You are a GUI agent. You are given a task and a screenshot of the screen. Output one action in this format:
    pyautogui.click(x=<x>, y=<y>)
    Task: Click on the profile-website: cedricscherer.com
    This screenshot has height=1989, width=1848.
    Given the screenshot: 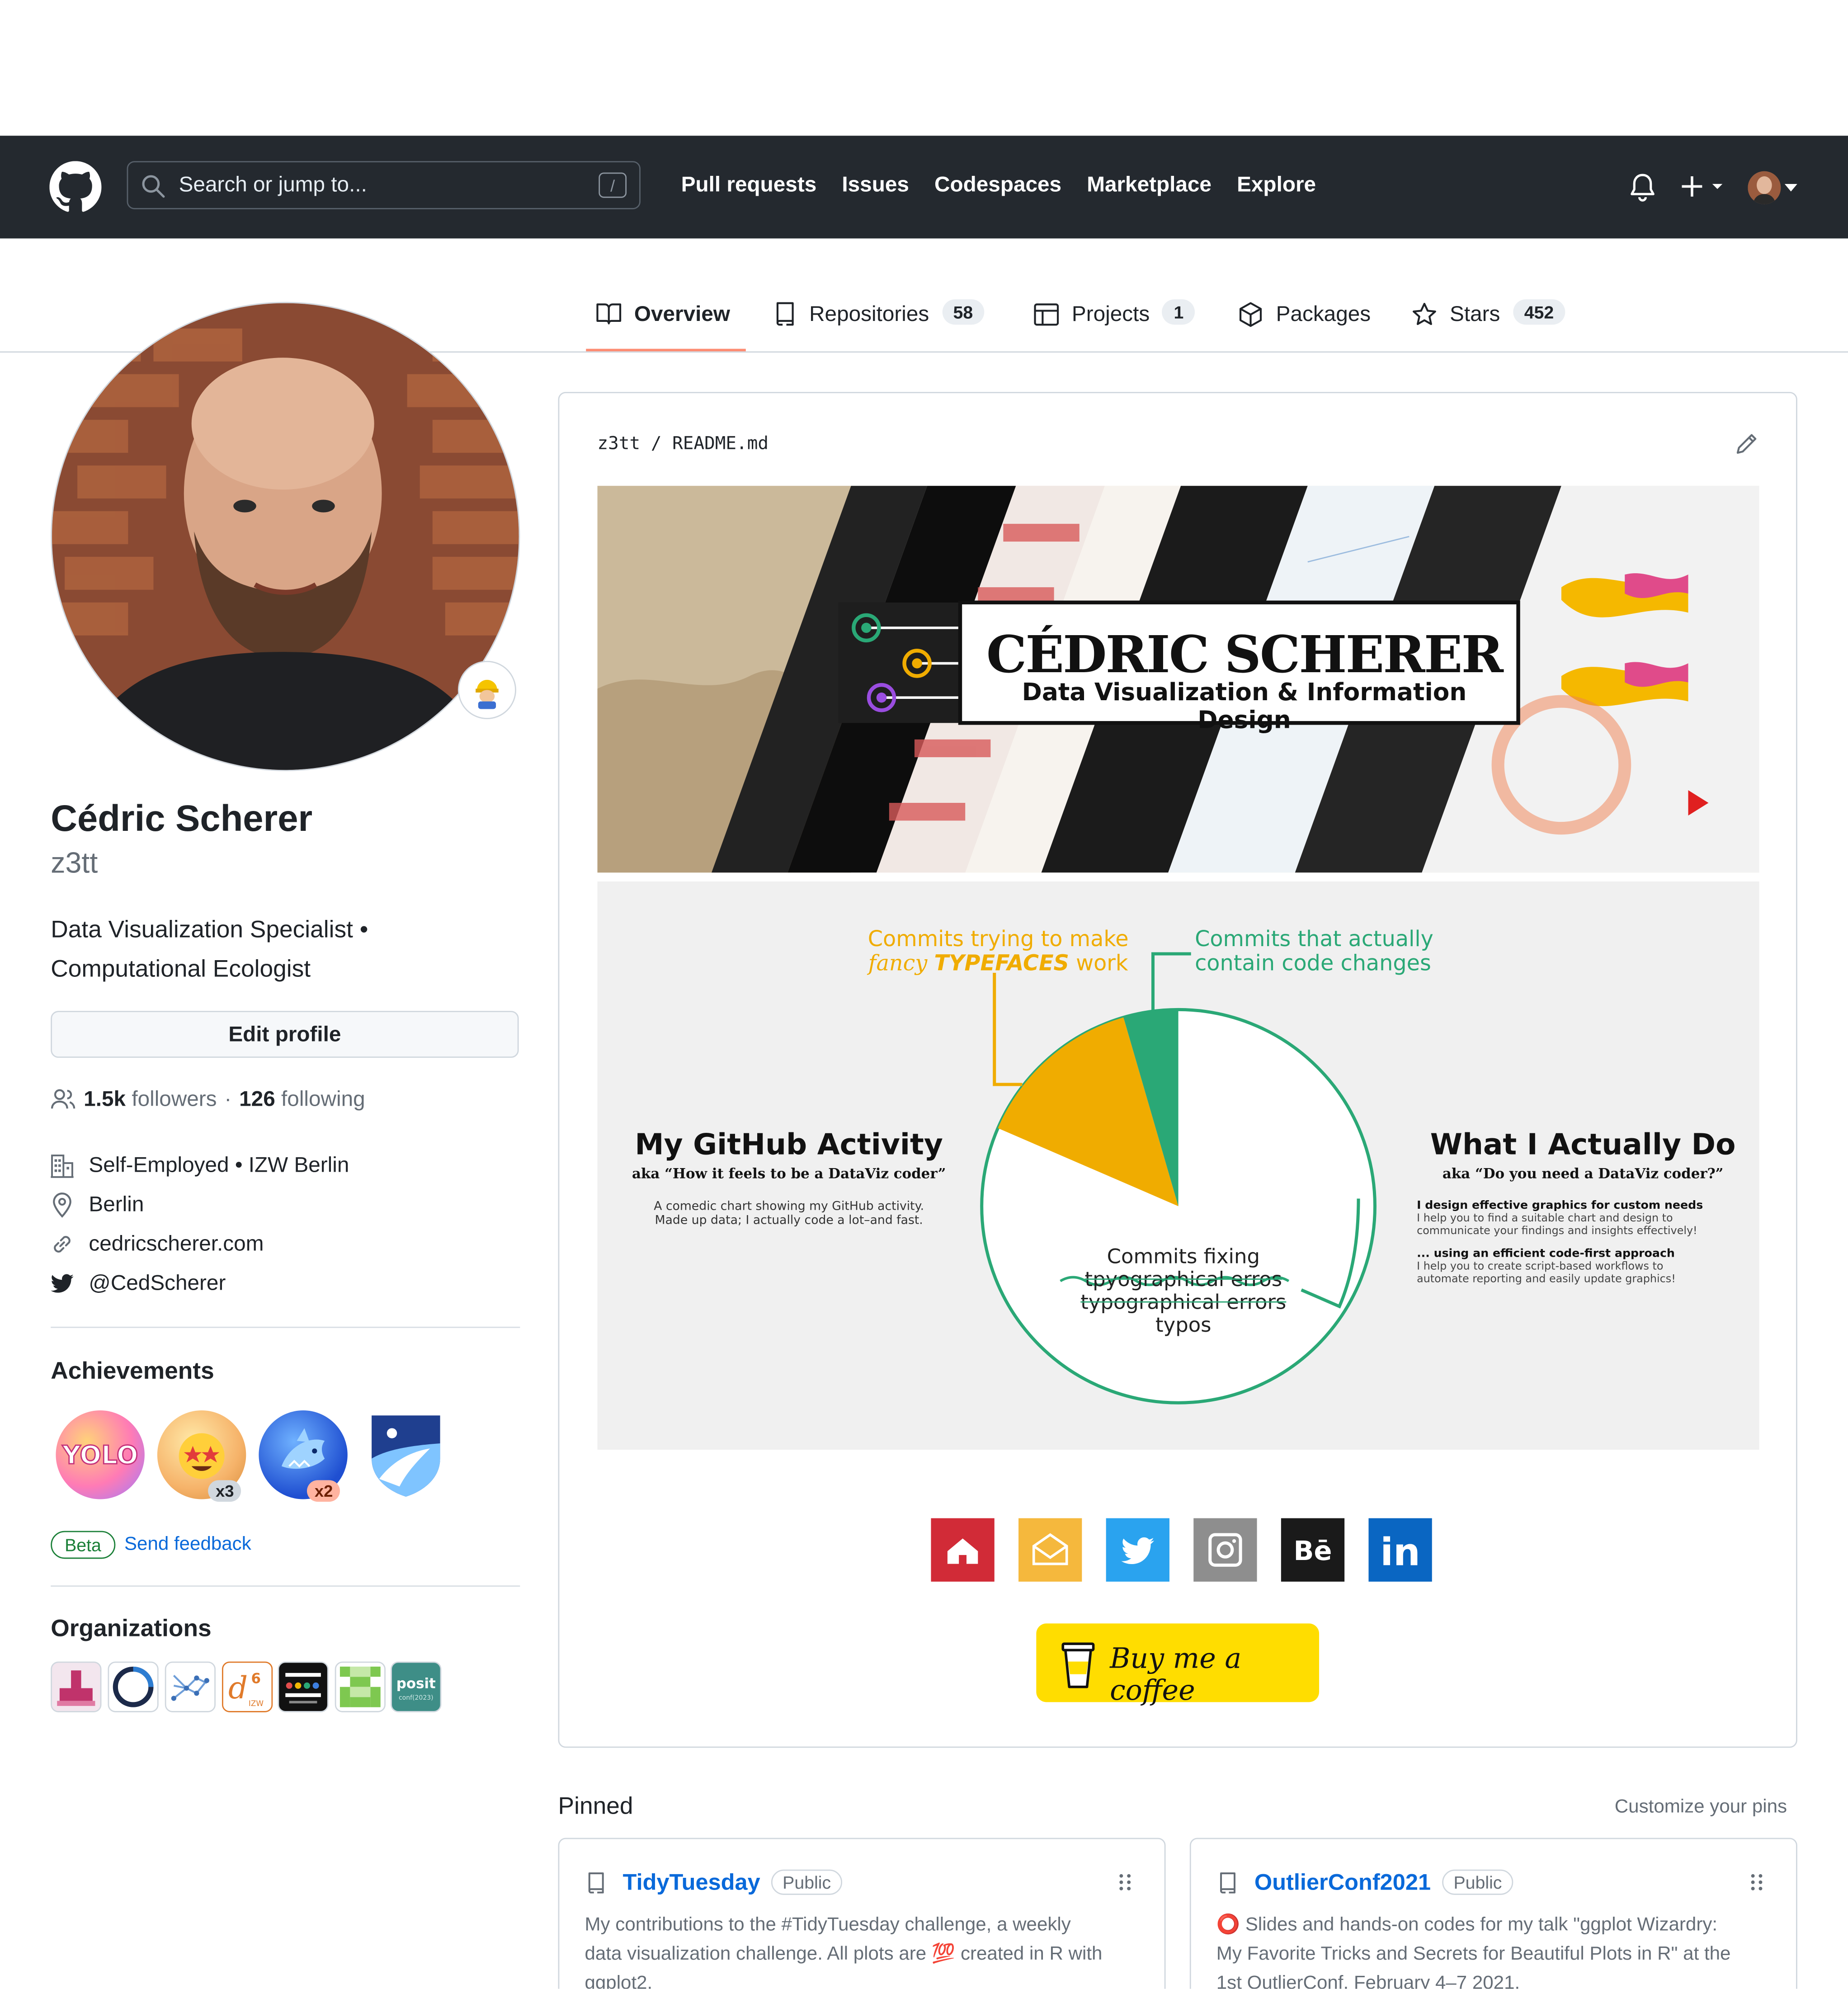 What is the action you would take?
    pyautogui.click(x=157, y=1244)
    